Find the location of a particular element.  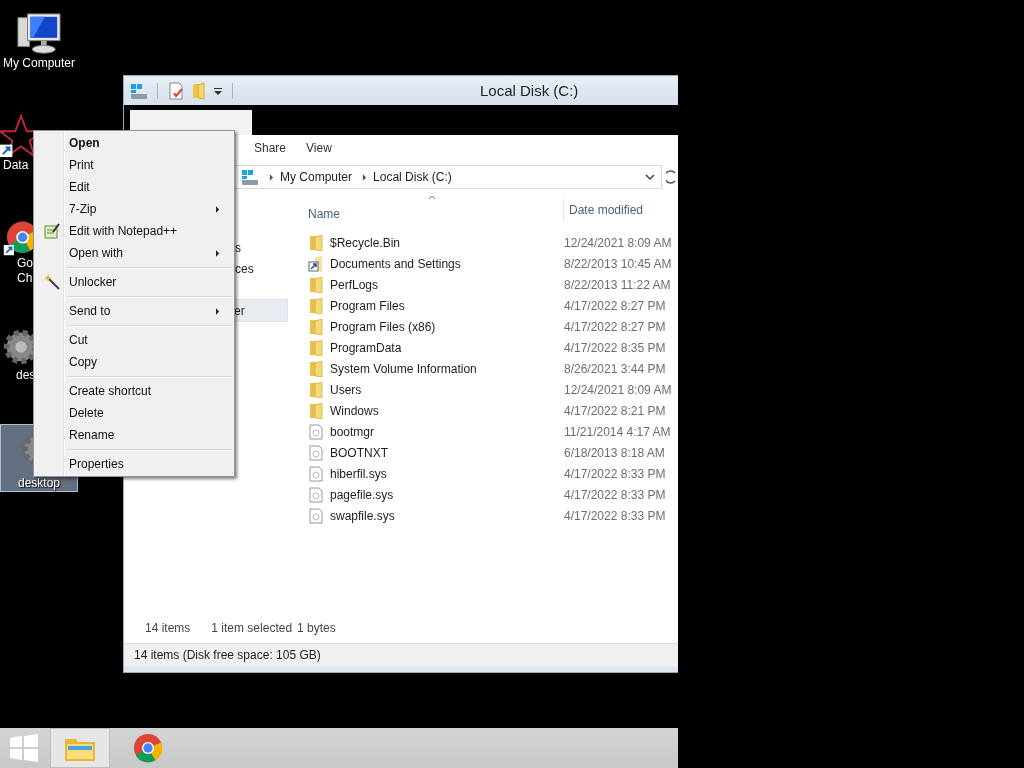

date-modified: 11/21/2014 4:17 AM is located at coordinates (617, 431).